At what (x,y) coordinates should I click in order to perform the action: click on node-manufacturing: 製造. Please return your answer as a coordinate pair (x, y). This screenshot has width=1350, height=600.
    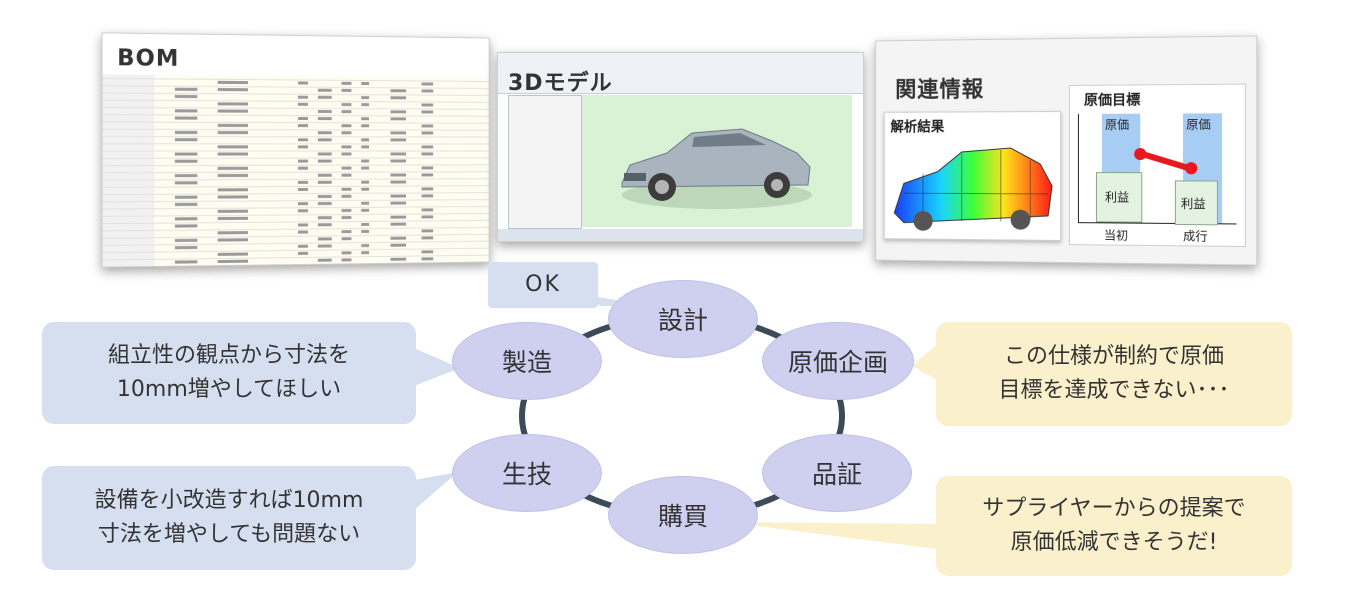
    Looking at the image, I should click on (527, 361).